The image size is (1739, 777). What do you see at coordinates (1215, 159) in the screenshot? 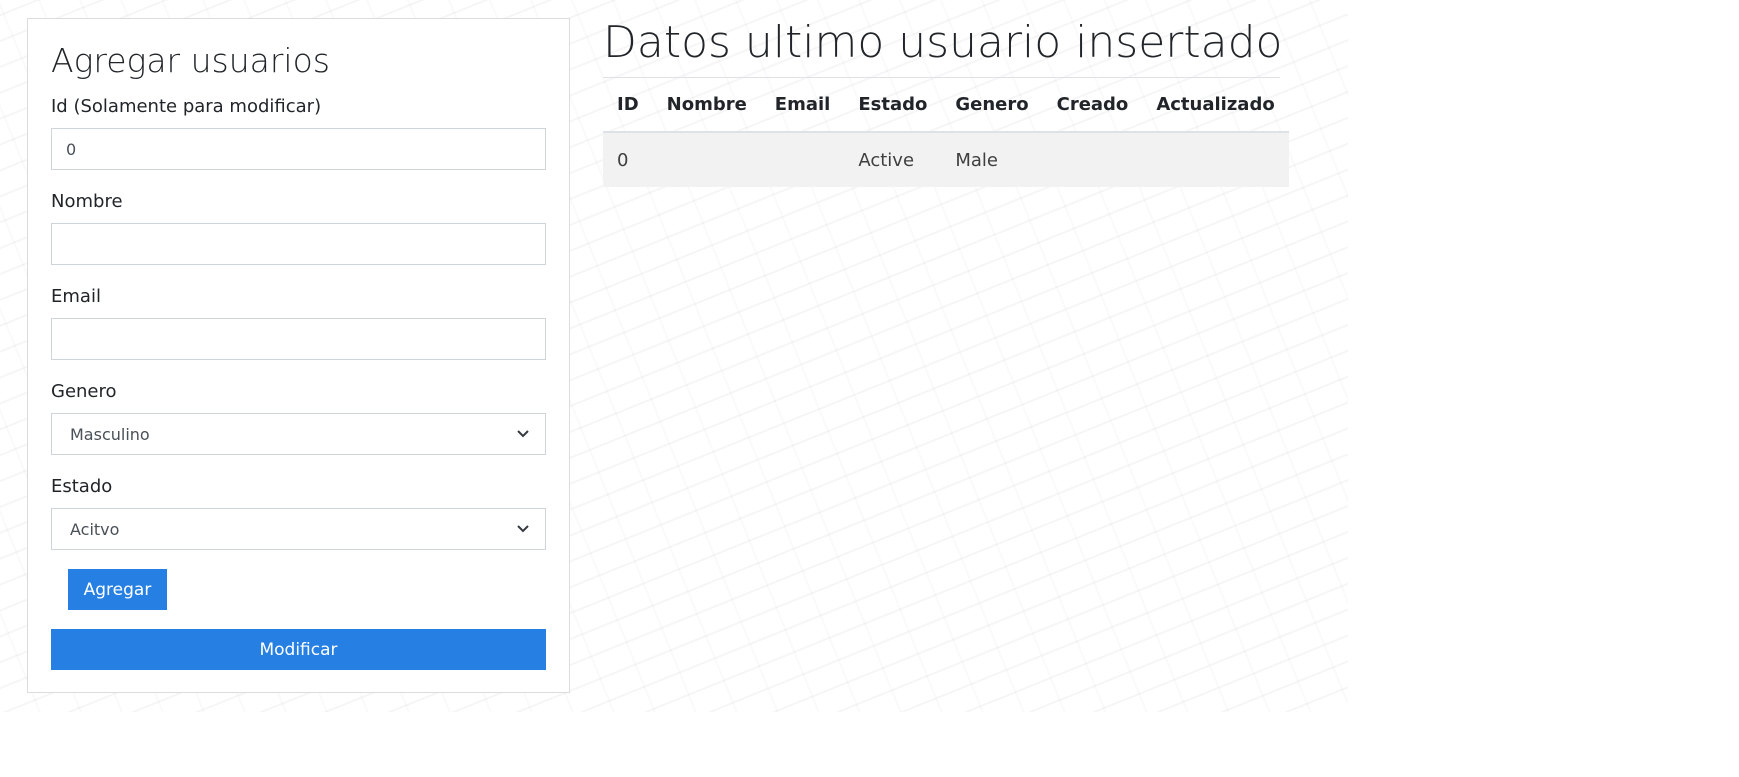
I see `cell-actualizado` at bounding box center [1215, 159].